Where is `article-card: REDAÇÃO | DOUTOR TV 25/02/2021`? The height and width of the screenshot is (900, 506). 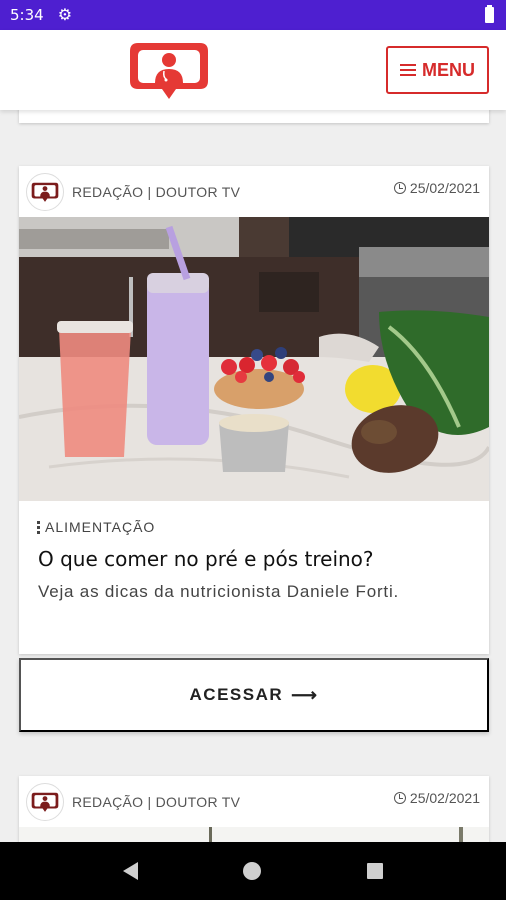
article-card: REDAÇÃO | DOUTOR TV 25/02/2021 is located at coordinates (254, 811).